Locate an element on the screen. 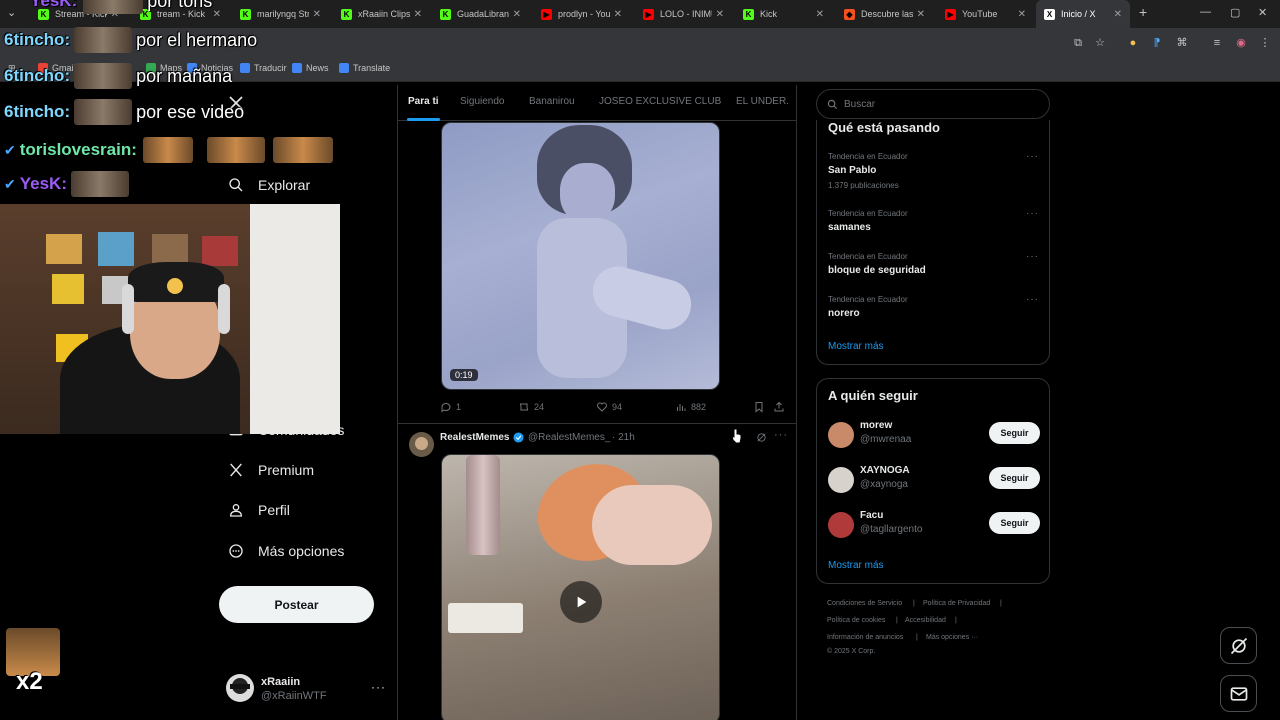  bookmark-favicon-icon is located at coordinates (245, 68).